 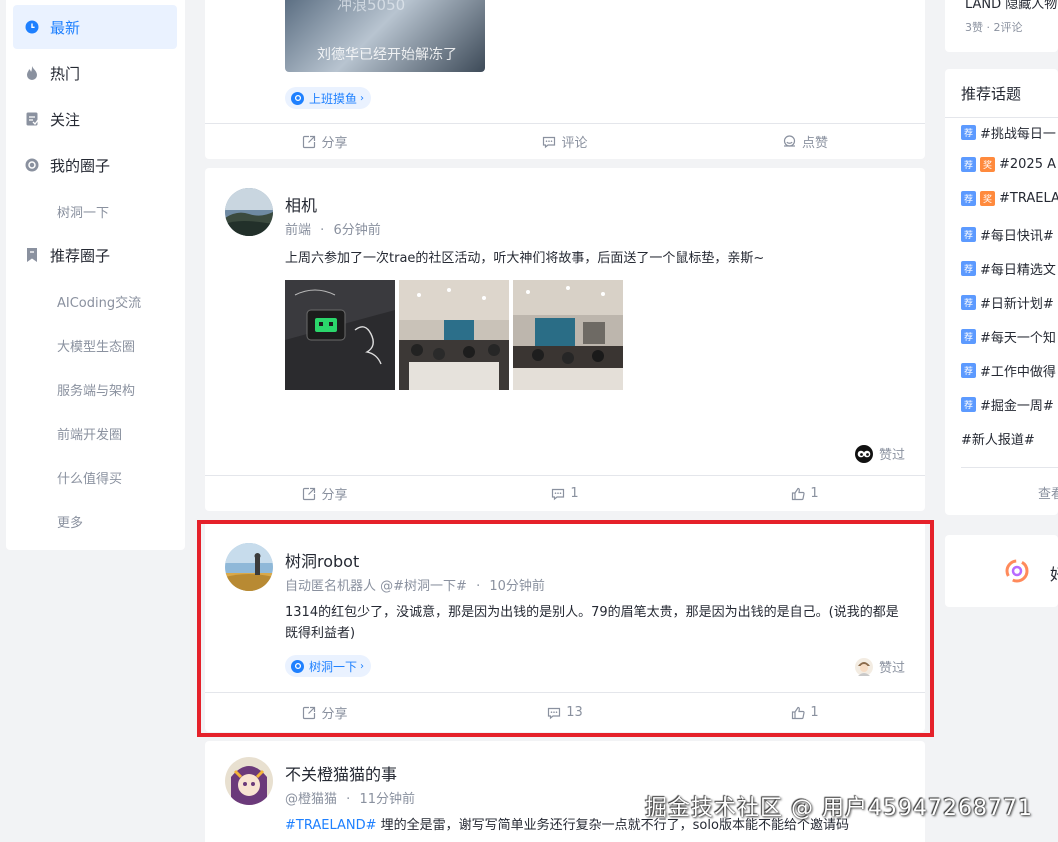 What do you see at coordinates (95, 389) in the screenshot?
I see `sidebar-item-backend: 服务端与架构` at bounding box center [95, 389].